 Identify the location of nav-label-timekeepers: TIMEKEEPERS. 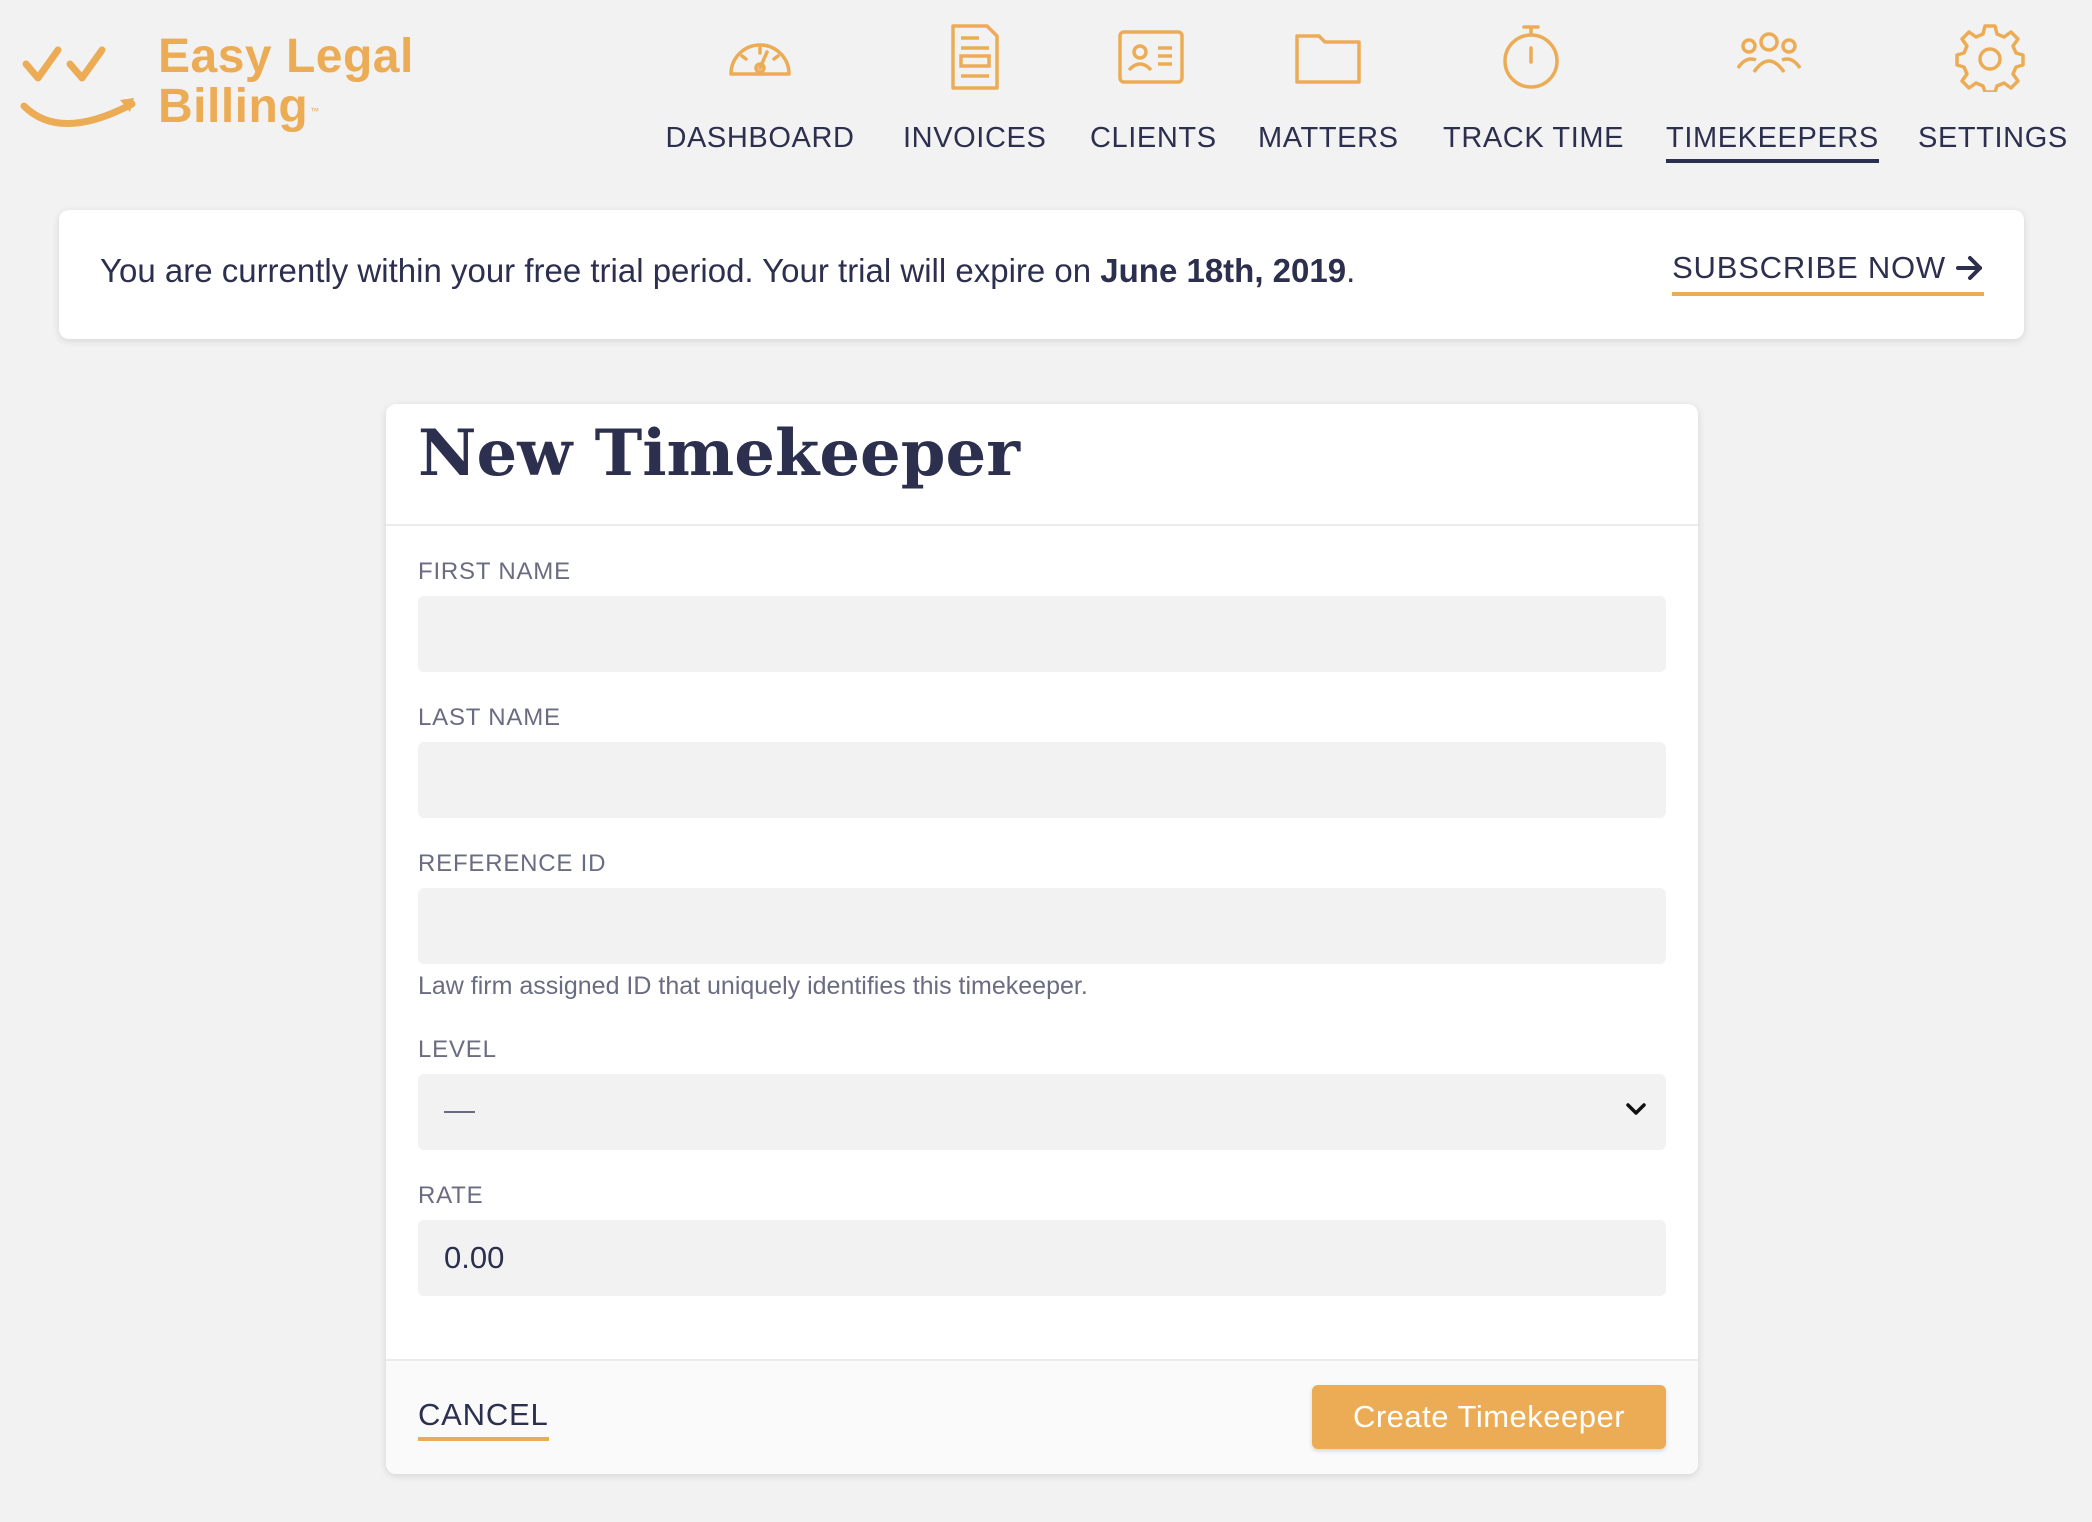
(1772, 142).